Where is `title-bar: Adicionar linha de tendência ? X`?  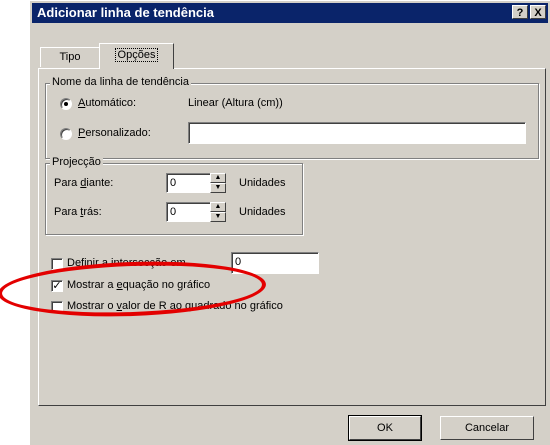 title-bar: Adicionar linha de tendência ? X is located at coordinates (290, 13).